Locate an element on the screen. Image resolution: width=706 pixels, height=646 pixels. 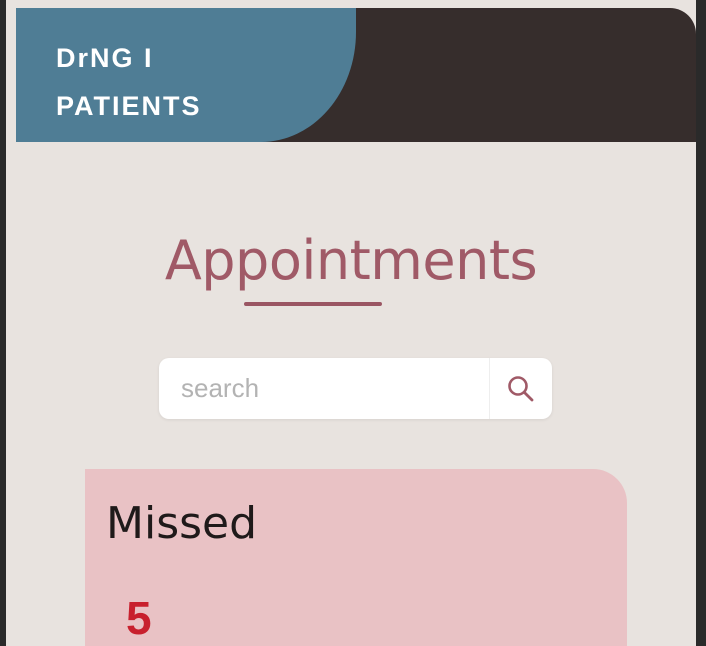
search-icon is located at coordinates (521, 388).